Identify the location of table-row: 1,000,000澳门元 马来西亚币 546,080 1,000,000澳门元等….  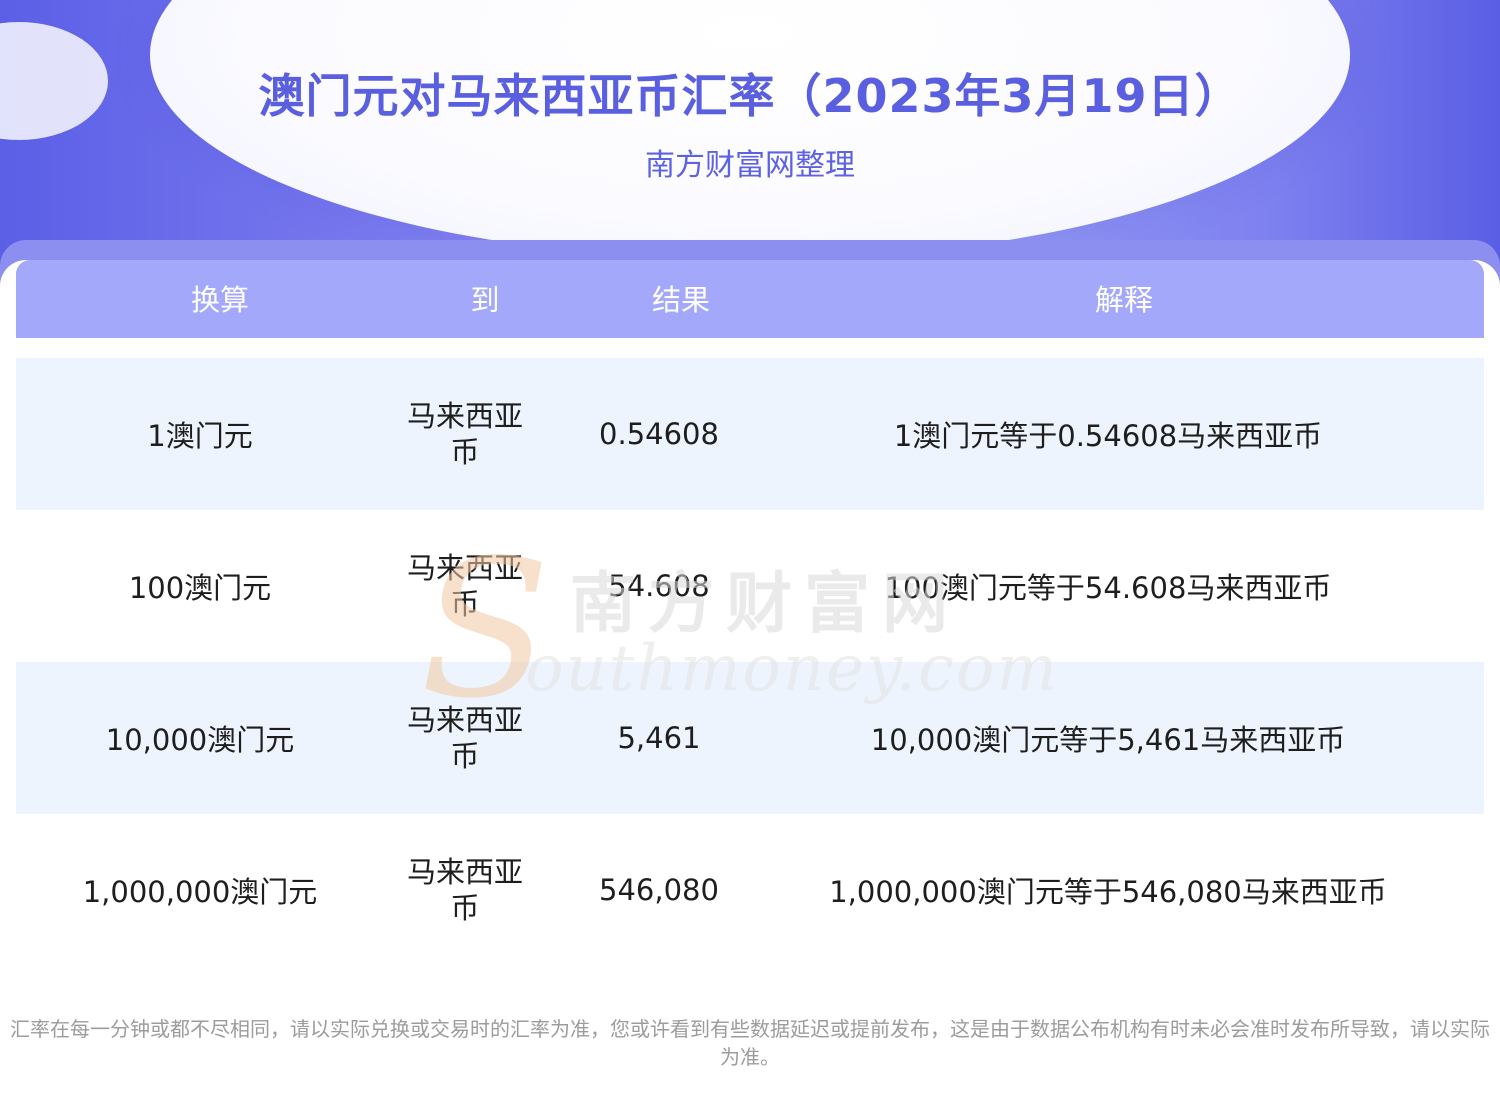
(750, 890).